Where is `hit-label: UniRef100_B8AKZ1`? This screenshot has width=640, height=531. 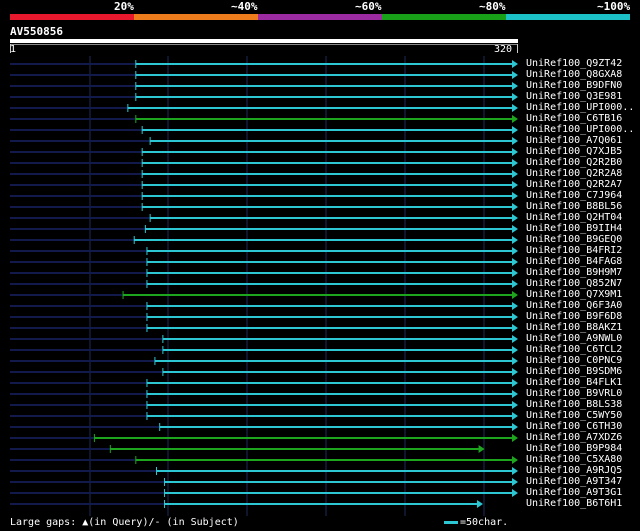
hit-label: UniRef100_B8AKZ1 is located at coordinates (574, 327).